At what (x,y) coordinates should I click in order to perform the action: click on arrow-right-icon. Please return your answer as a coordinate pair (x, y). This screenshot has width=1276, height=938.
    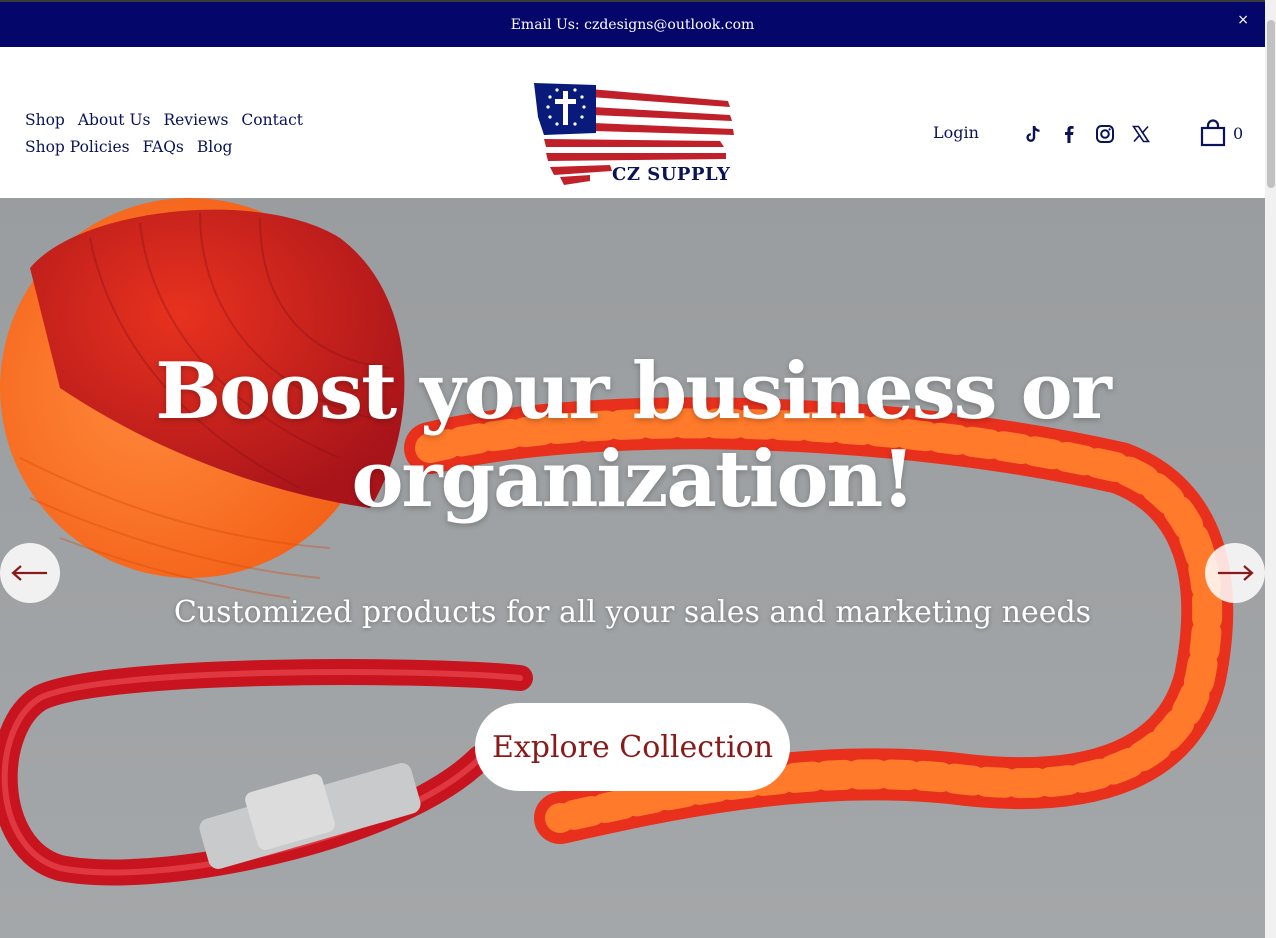
    Looking at the image, I should click on (1236, 573).